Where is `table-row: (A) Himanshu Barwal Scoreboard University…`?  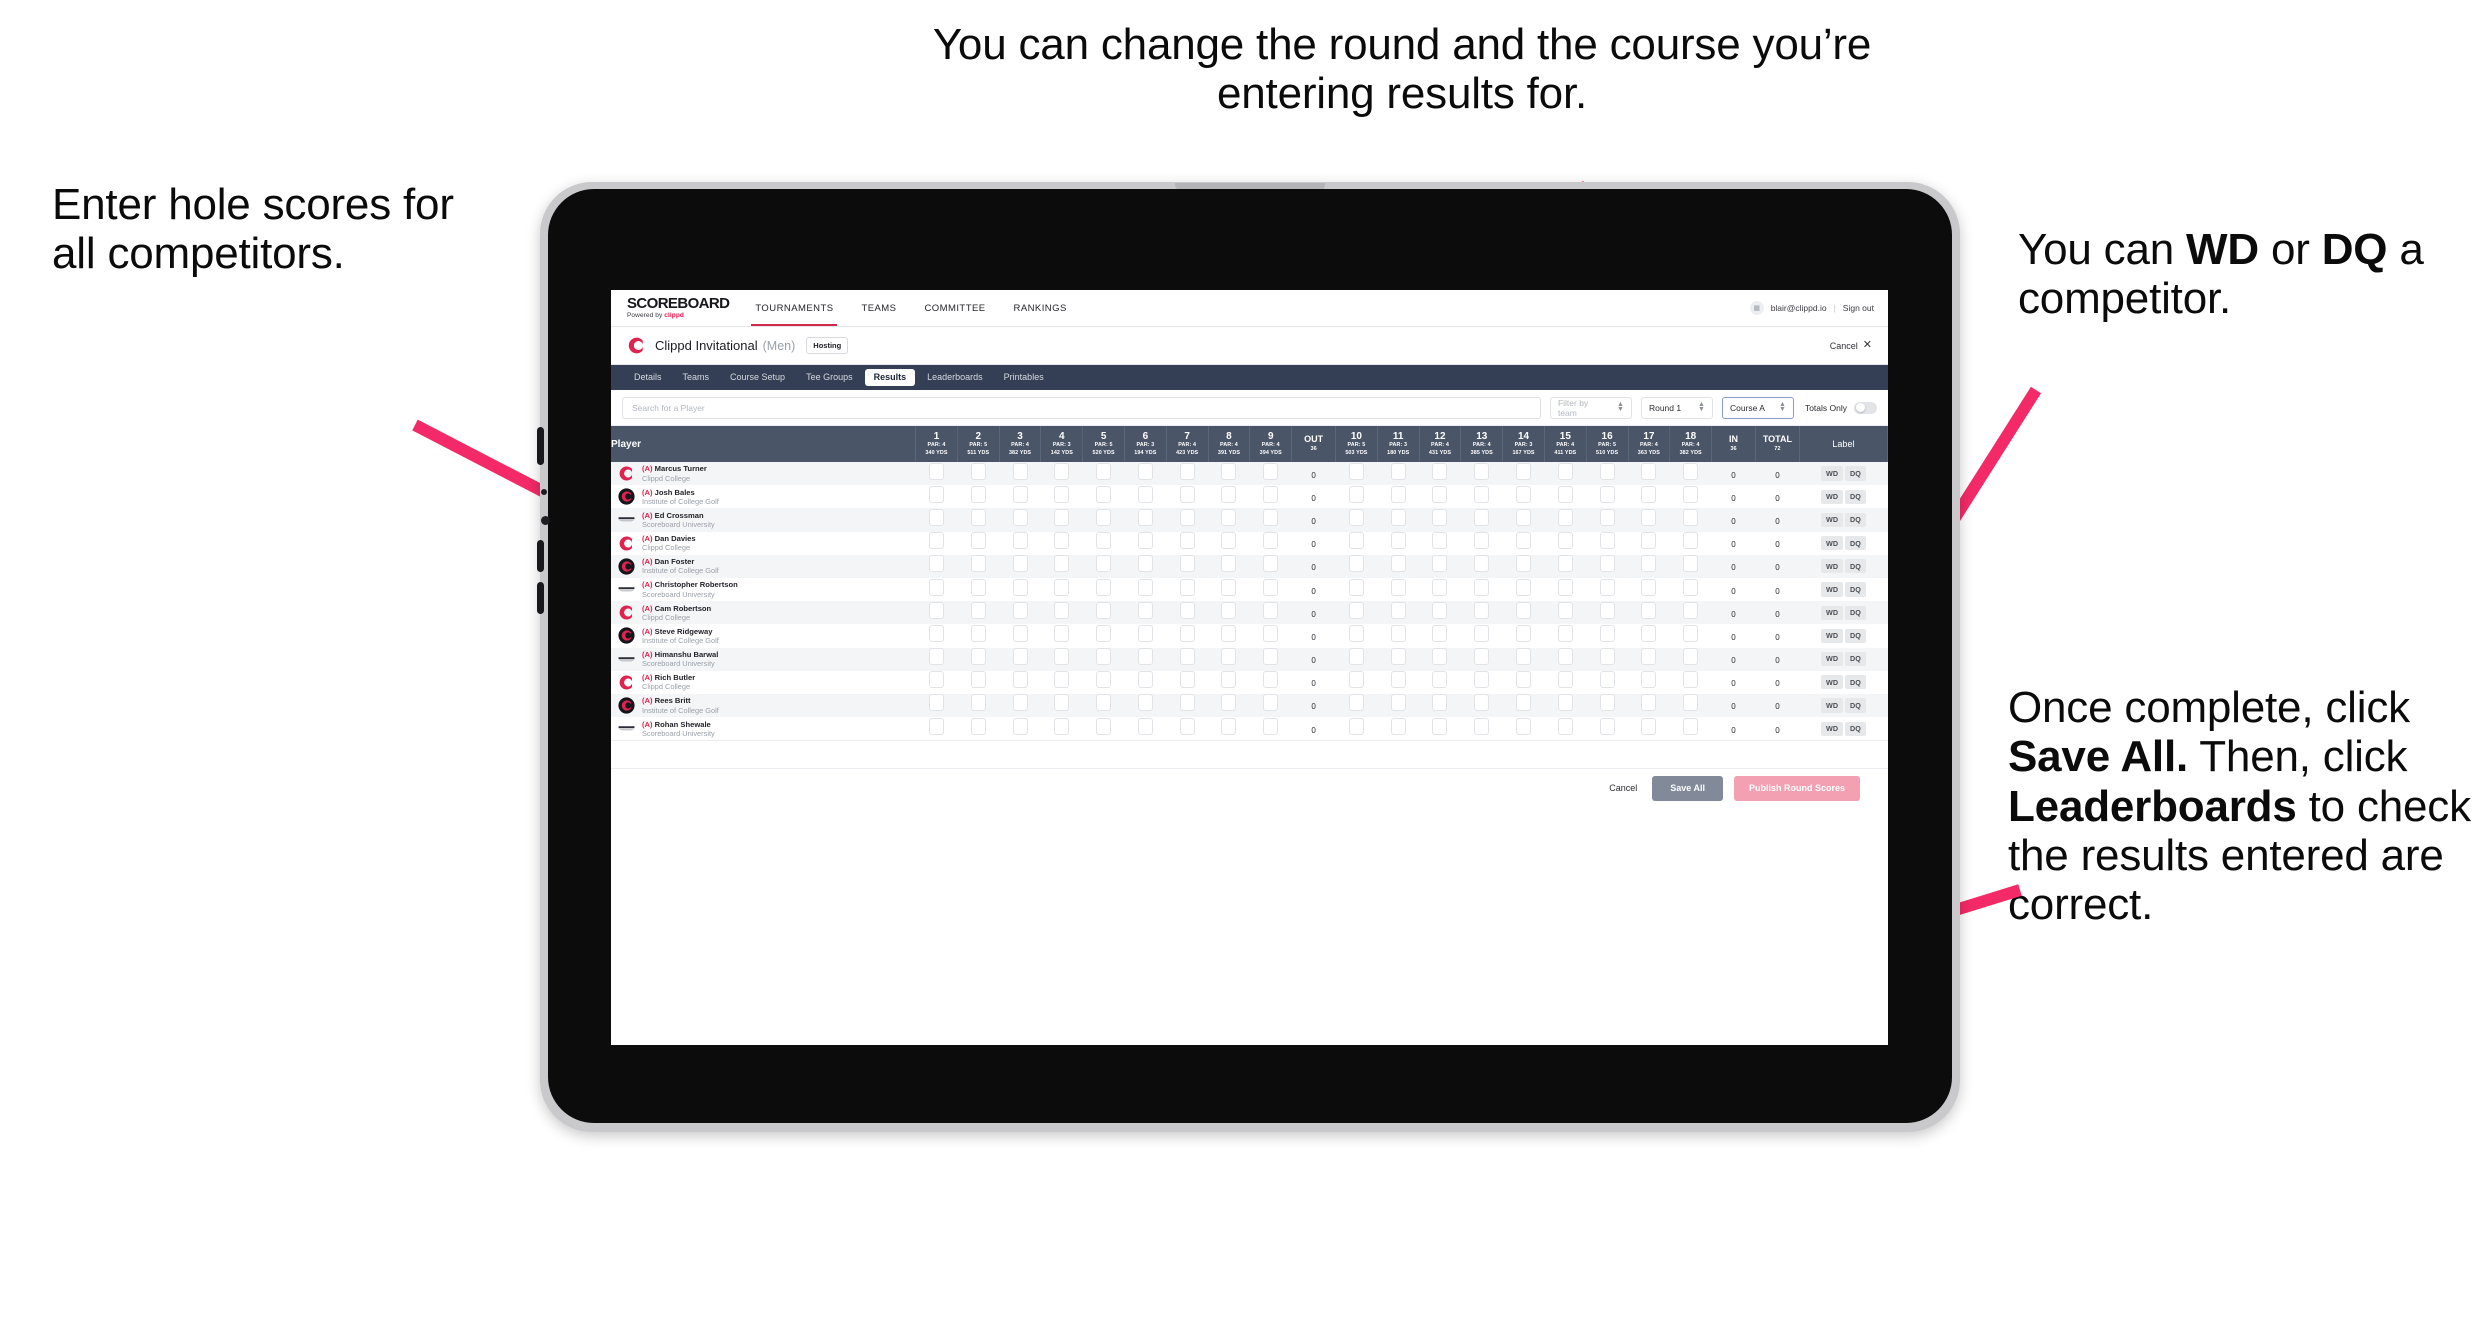 table-row: (A) Himanshu Barwal Scoreboard University… is located at coordinates (1249, 659).